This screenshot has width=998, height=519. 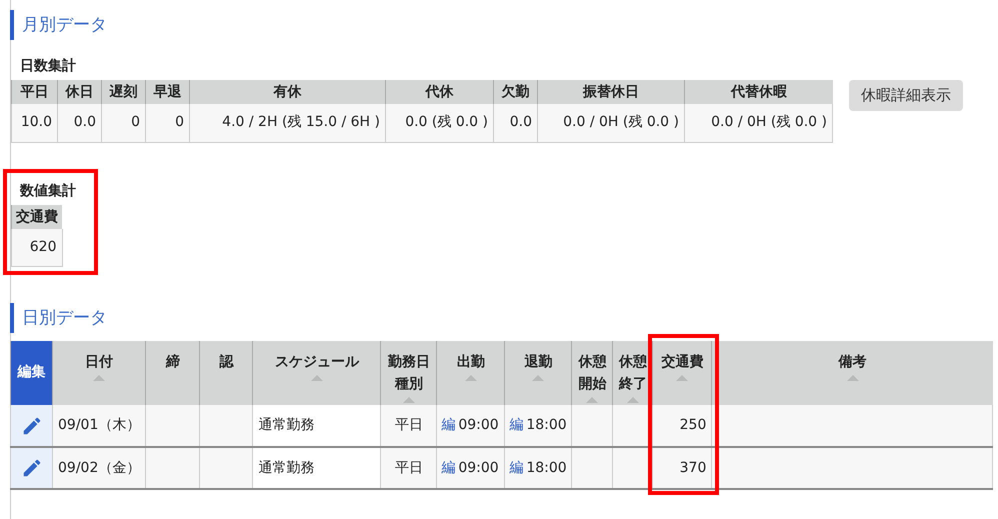 I want to click on column-header: 認, so click(x=226, y=373).